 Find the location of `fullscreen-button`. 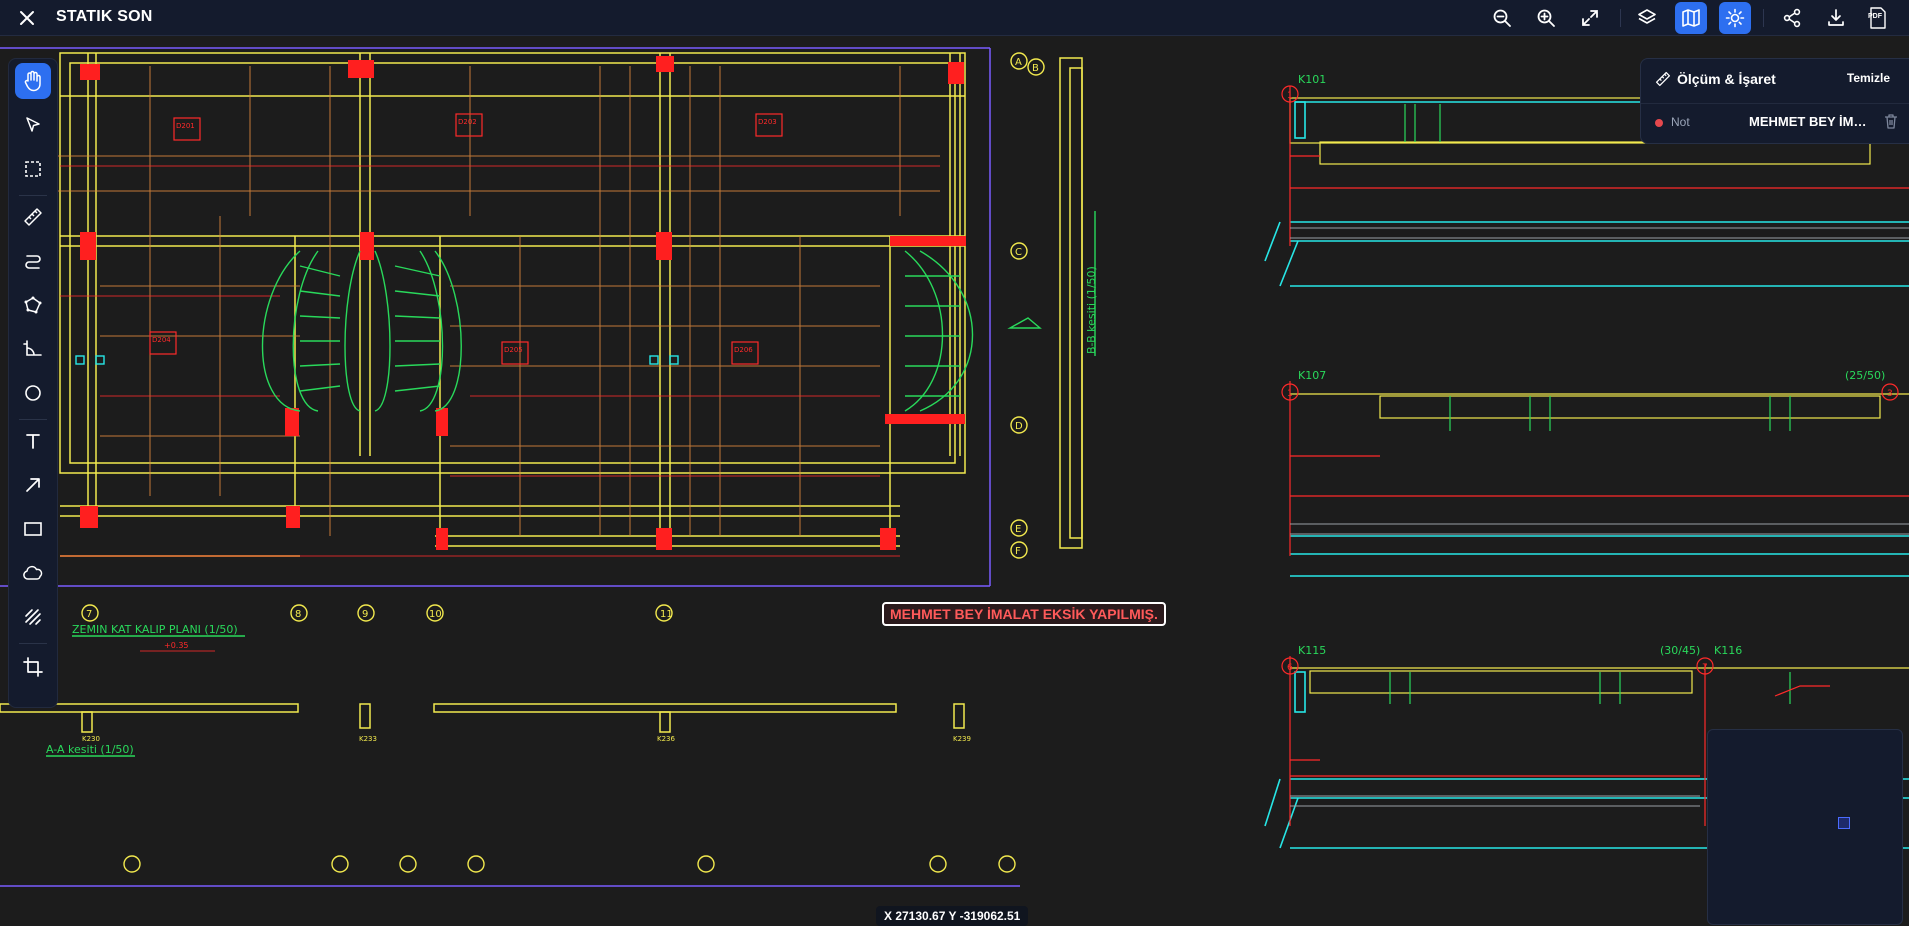

fullscreen-button is located at coordinates (1590, 18).